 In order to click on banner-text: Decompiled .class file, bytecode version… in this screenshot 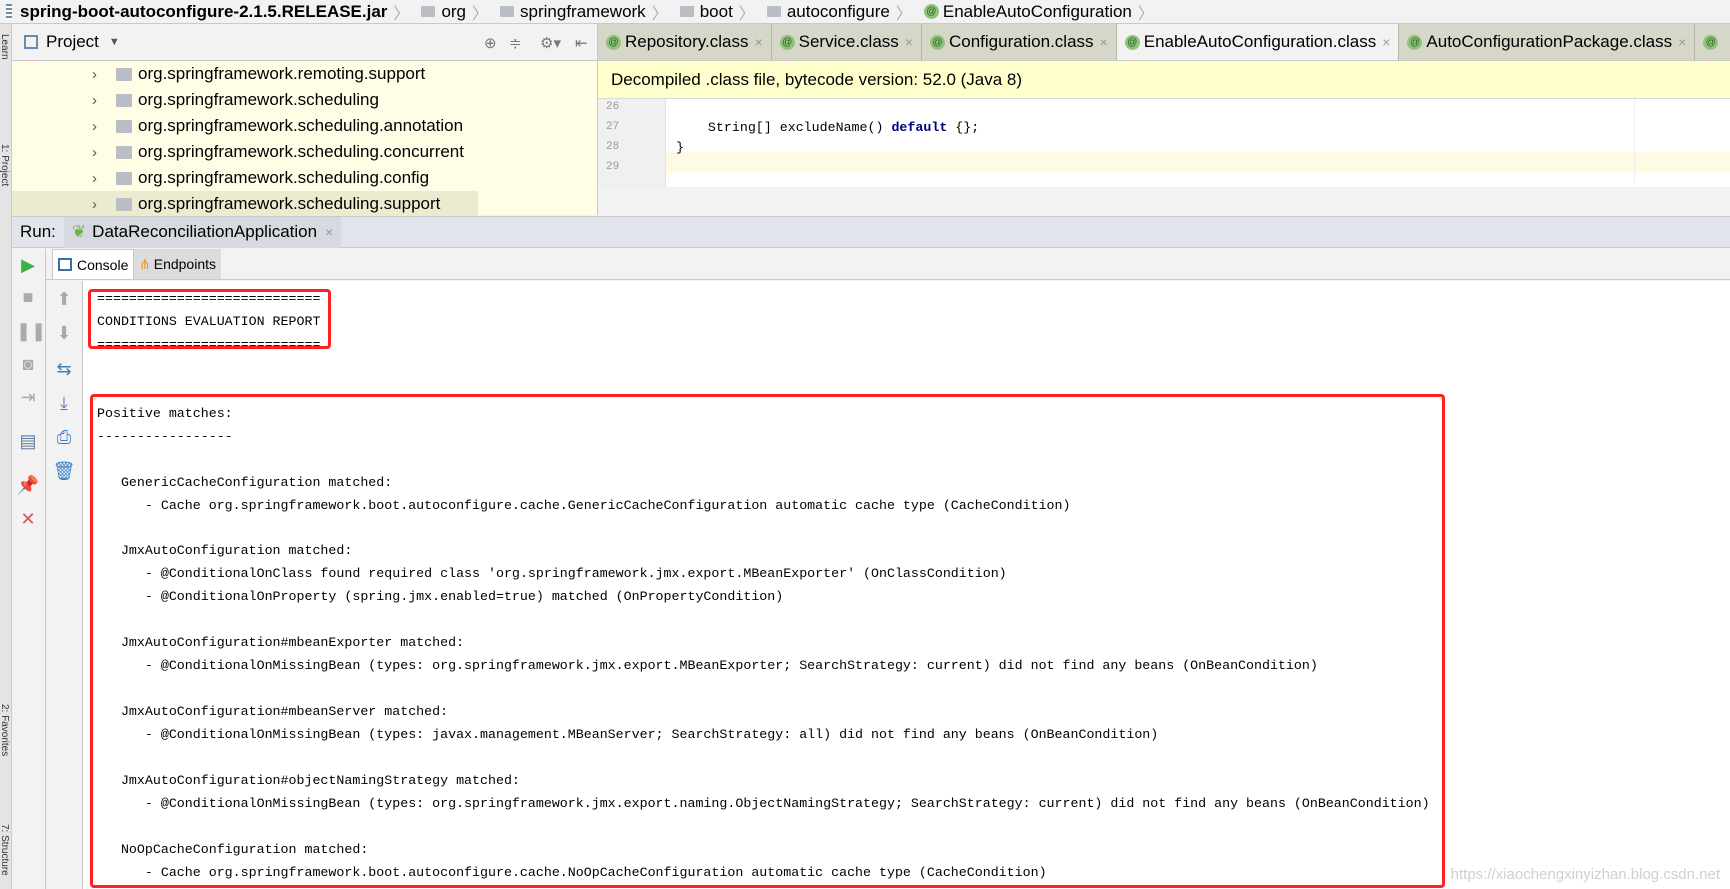, I will do `click(817, 79)`.